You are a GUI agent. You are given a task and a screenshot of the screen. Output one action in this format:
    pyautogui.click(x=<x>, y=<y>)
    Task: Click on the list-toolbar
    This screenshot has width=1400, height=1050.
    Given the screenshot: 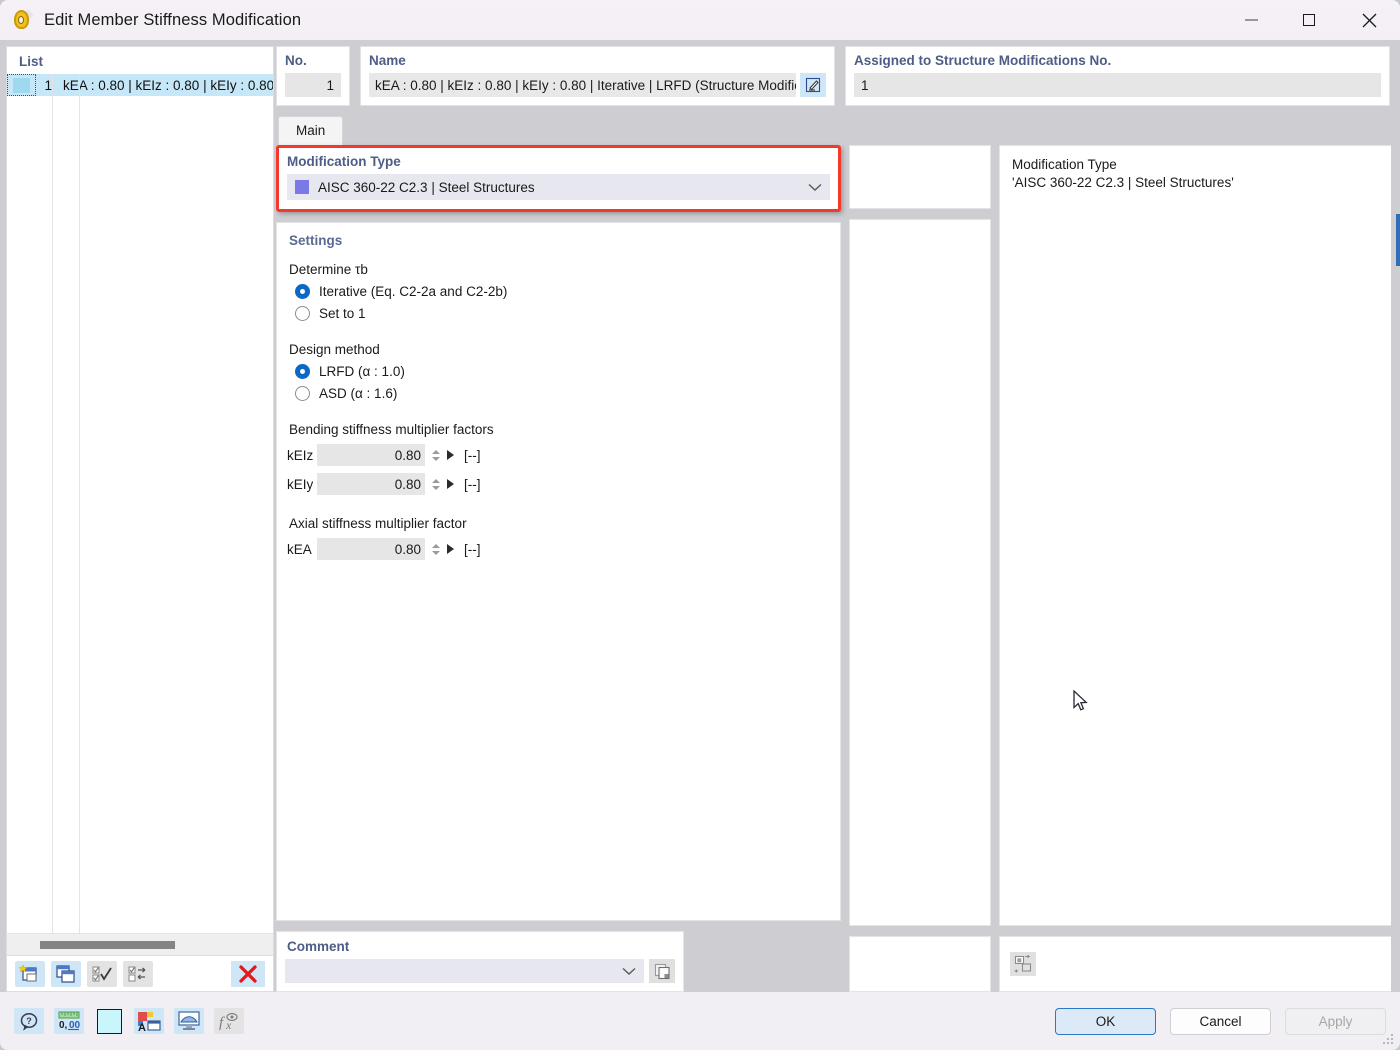 What is the action you would take?
    pyautogui.click(x=140, y=974)
    